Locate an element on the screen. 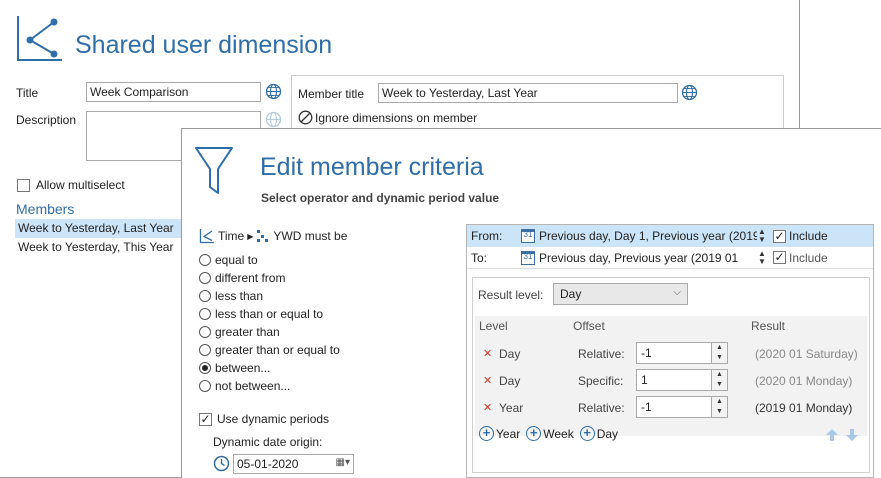 This screenshot has width=881, height=478. page-title: Shared user dimension is located at coordinates (204, 45).